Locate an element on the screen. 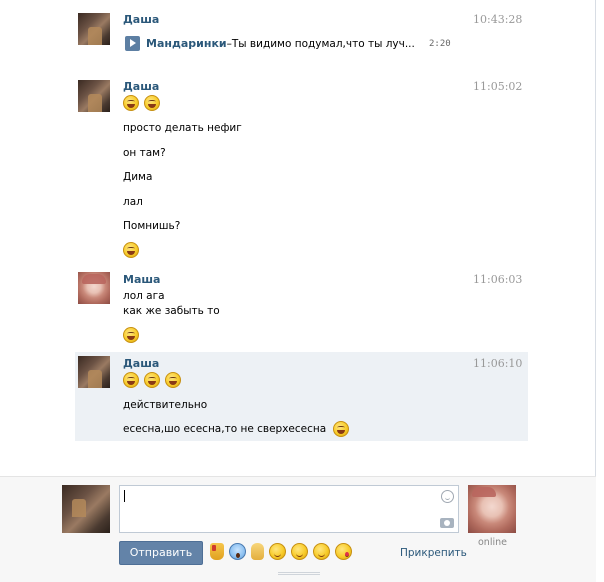 This screenshot has width=604, height=582. text-caret is located at coordinates (124, 496).